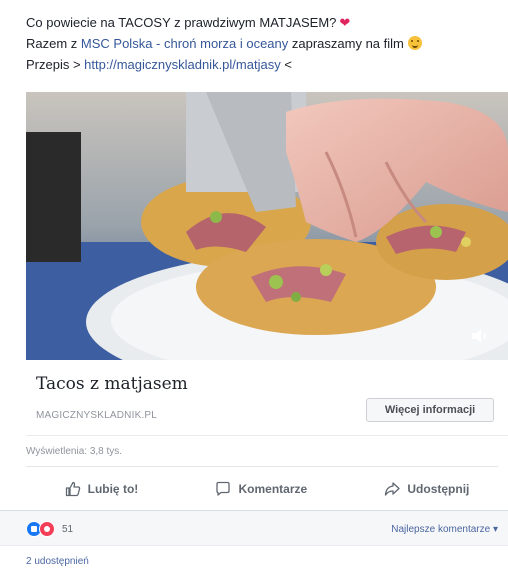  I want to click on comment-button: Komentarze, so click(261, 489).